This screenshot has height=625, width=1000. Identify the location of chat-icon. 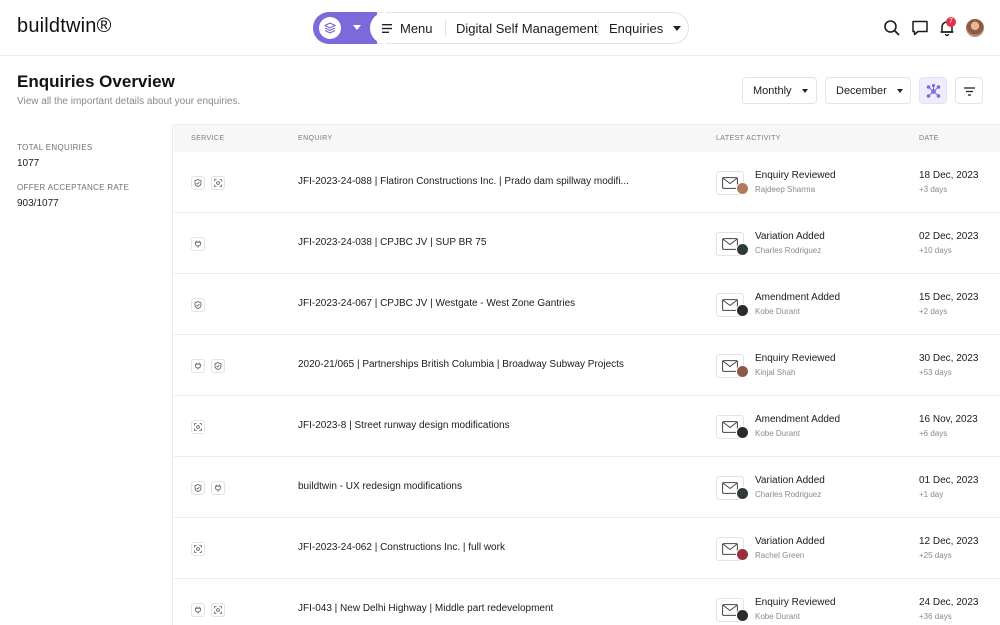
(920, 28).